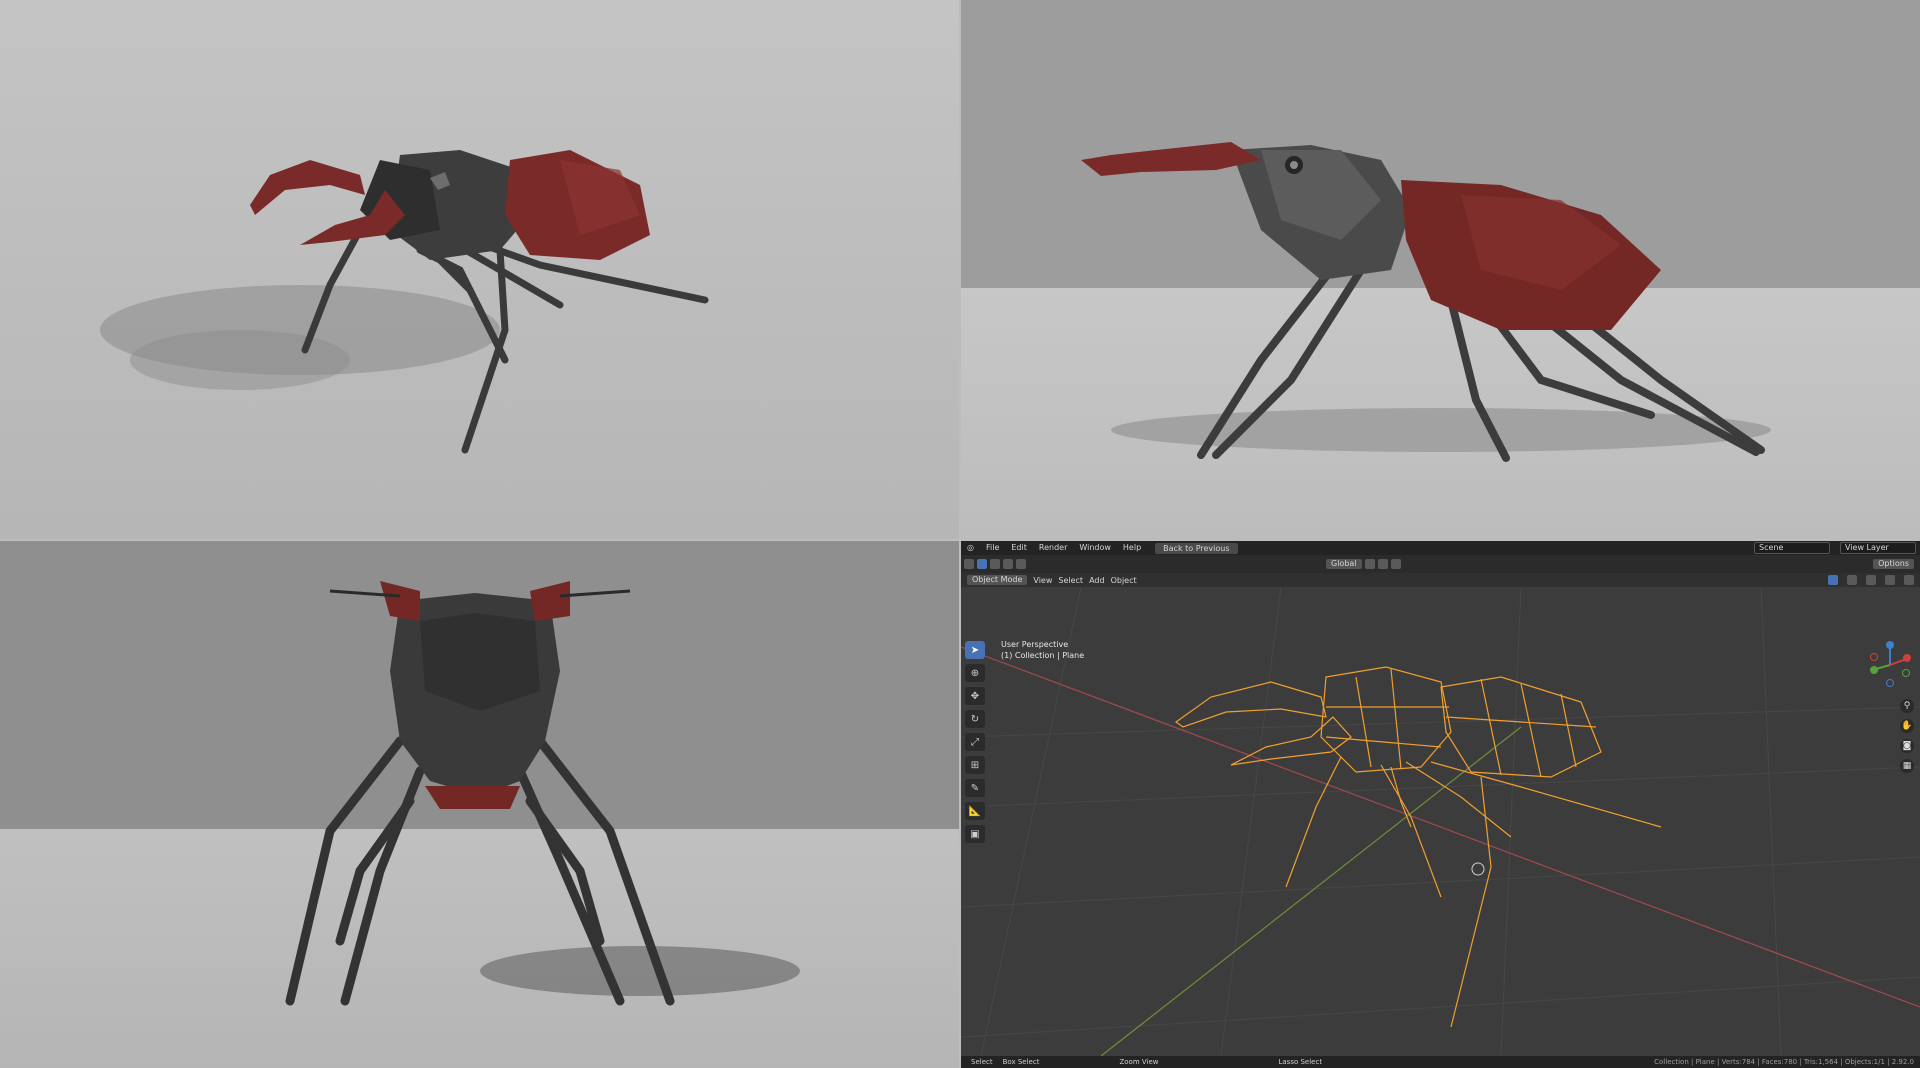 The width and height of the screenshot is (1920, 1068). What do you see at coordinates (1095, 548) in the screenshot?
I see `menu-window: Window` at bounding box center [1095, 548].